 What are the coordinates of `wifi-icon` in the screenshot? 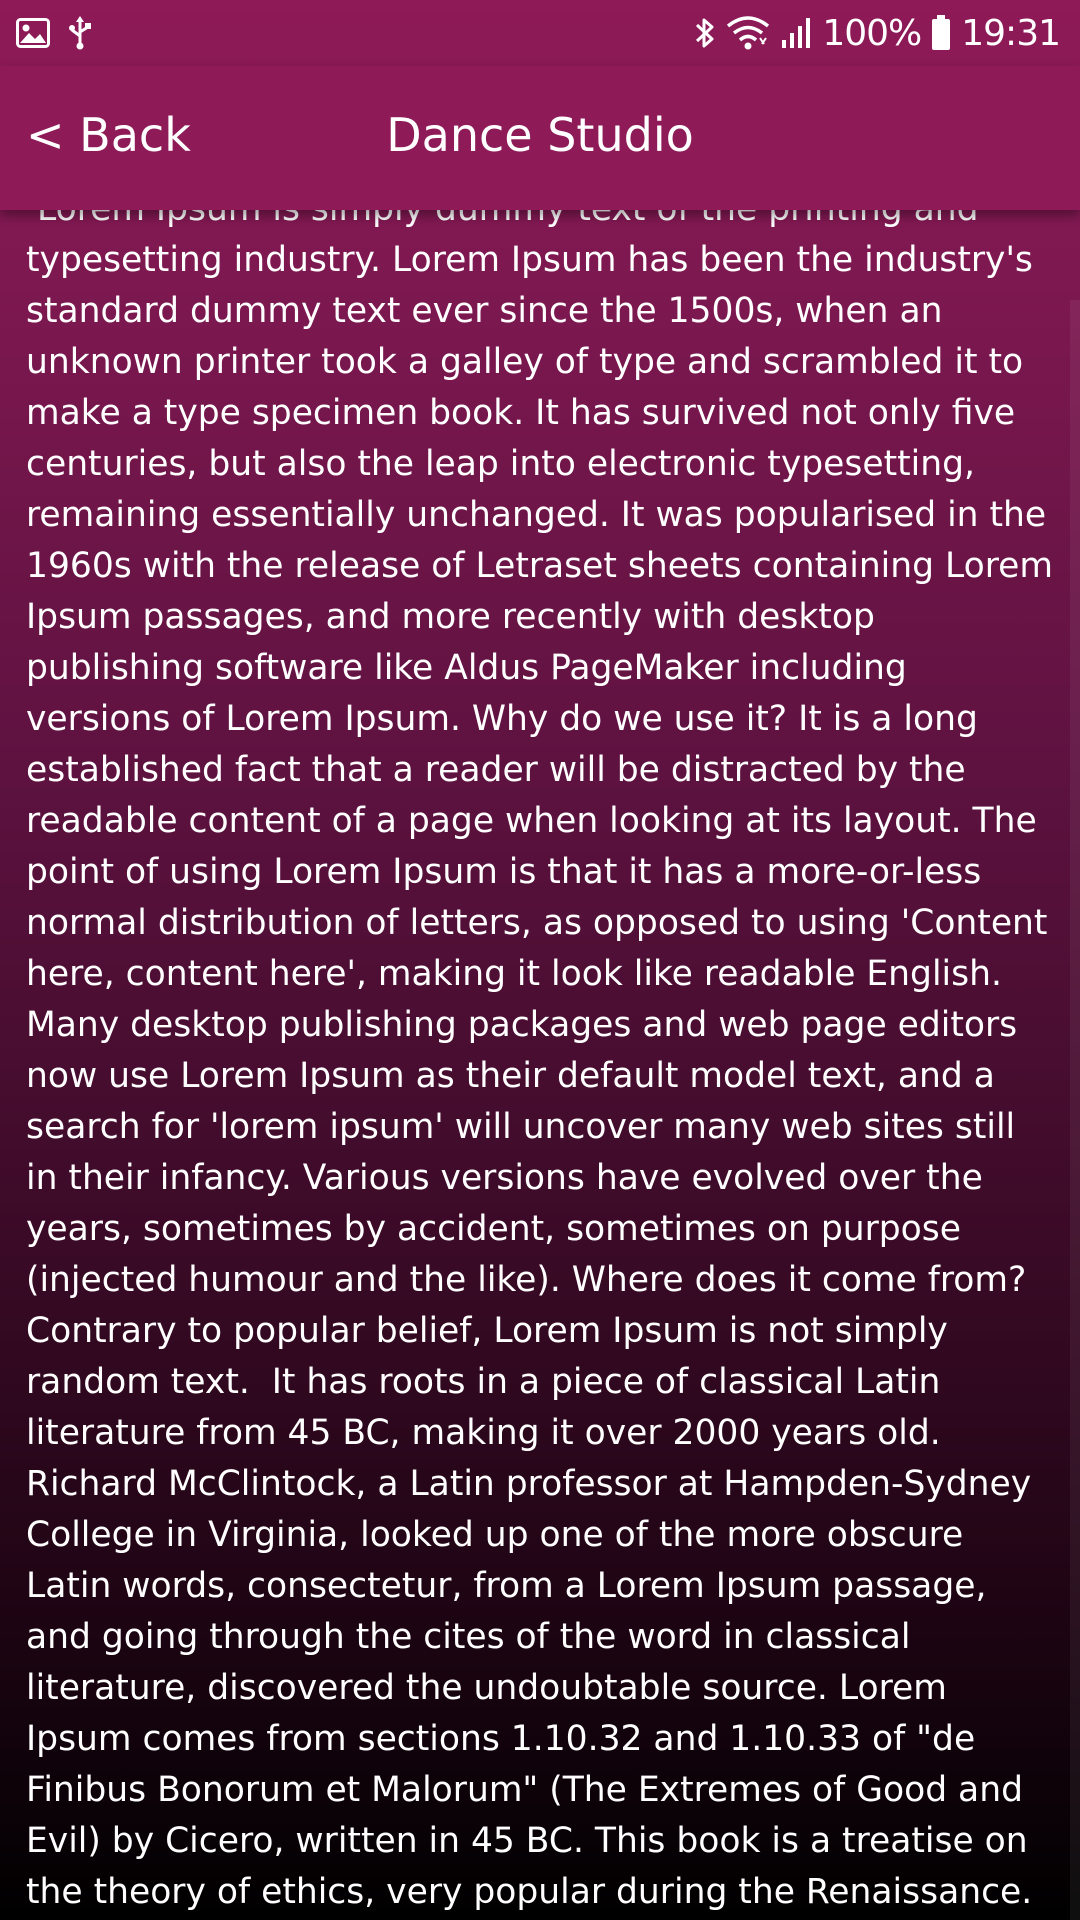 It's located at (748, 33).